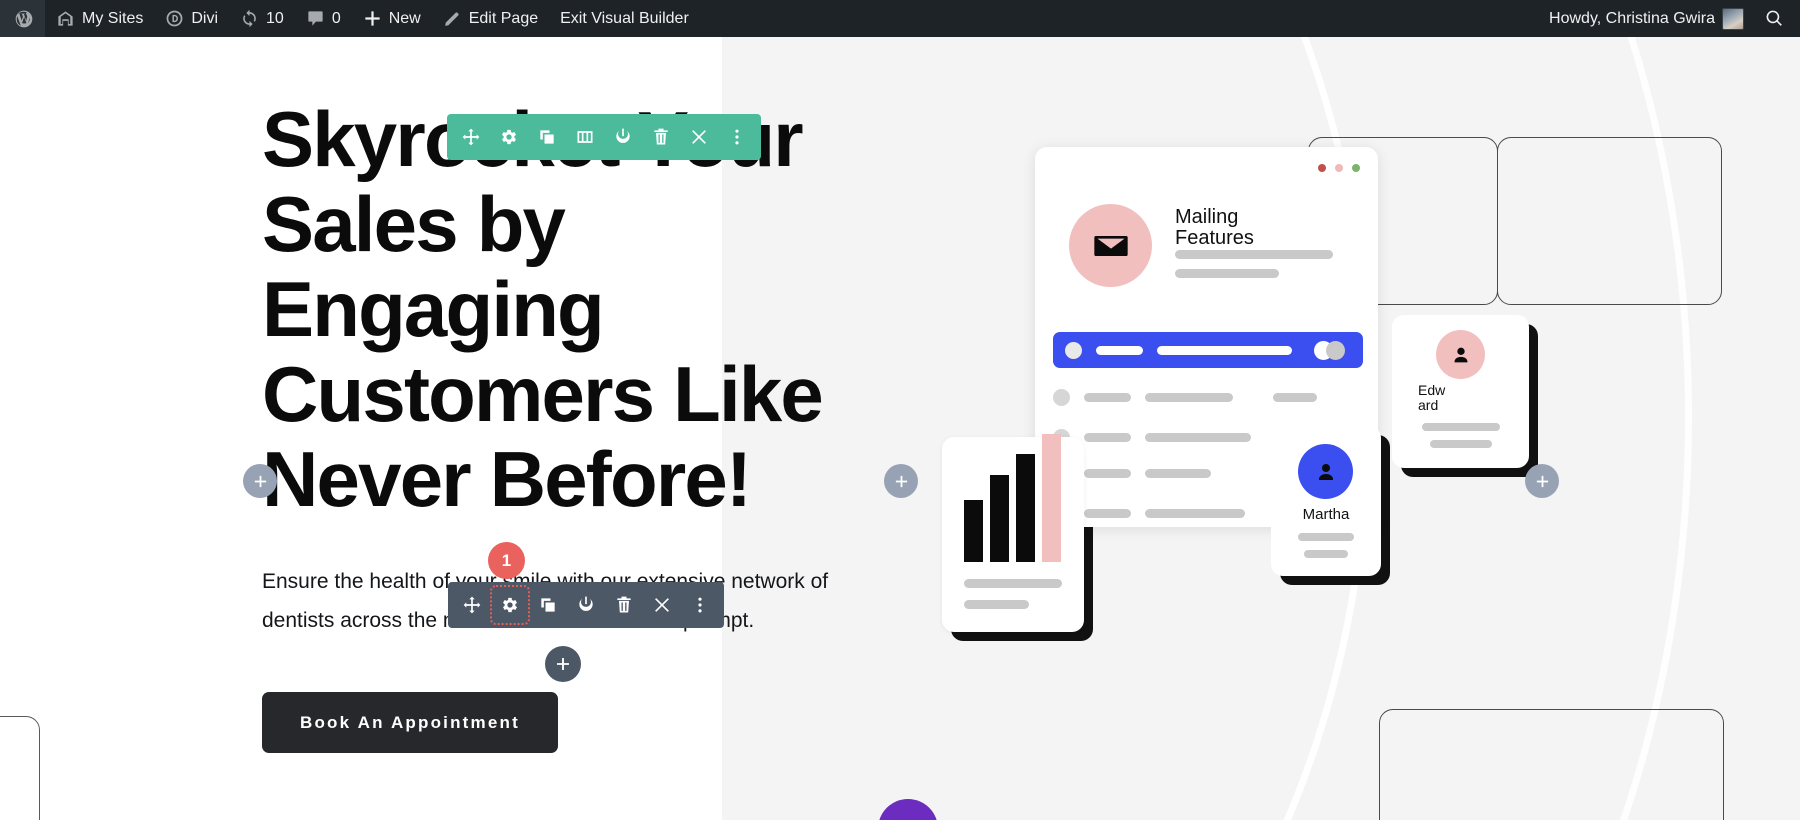  What do you see at coordinates (1632, 18) in the screenshot?
I see `howdy-label: Howdy, Christina Gwira` at bounding box center [1632, 18].